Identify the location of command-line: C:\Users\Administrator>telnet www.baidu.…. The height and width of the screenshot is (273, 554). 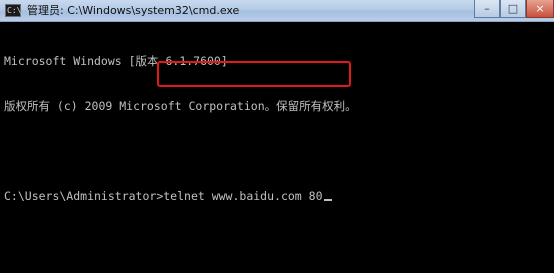
(277, 196).